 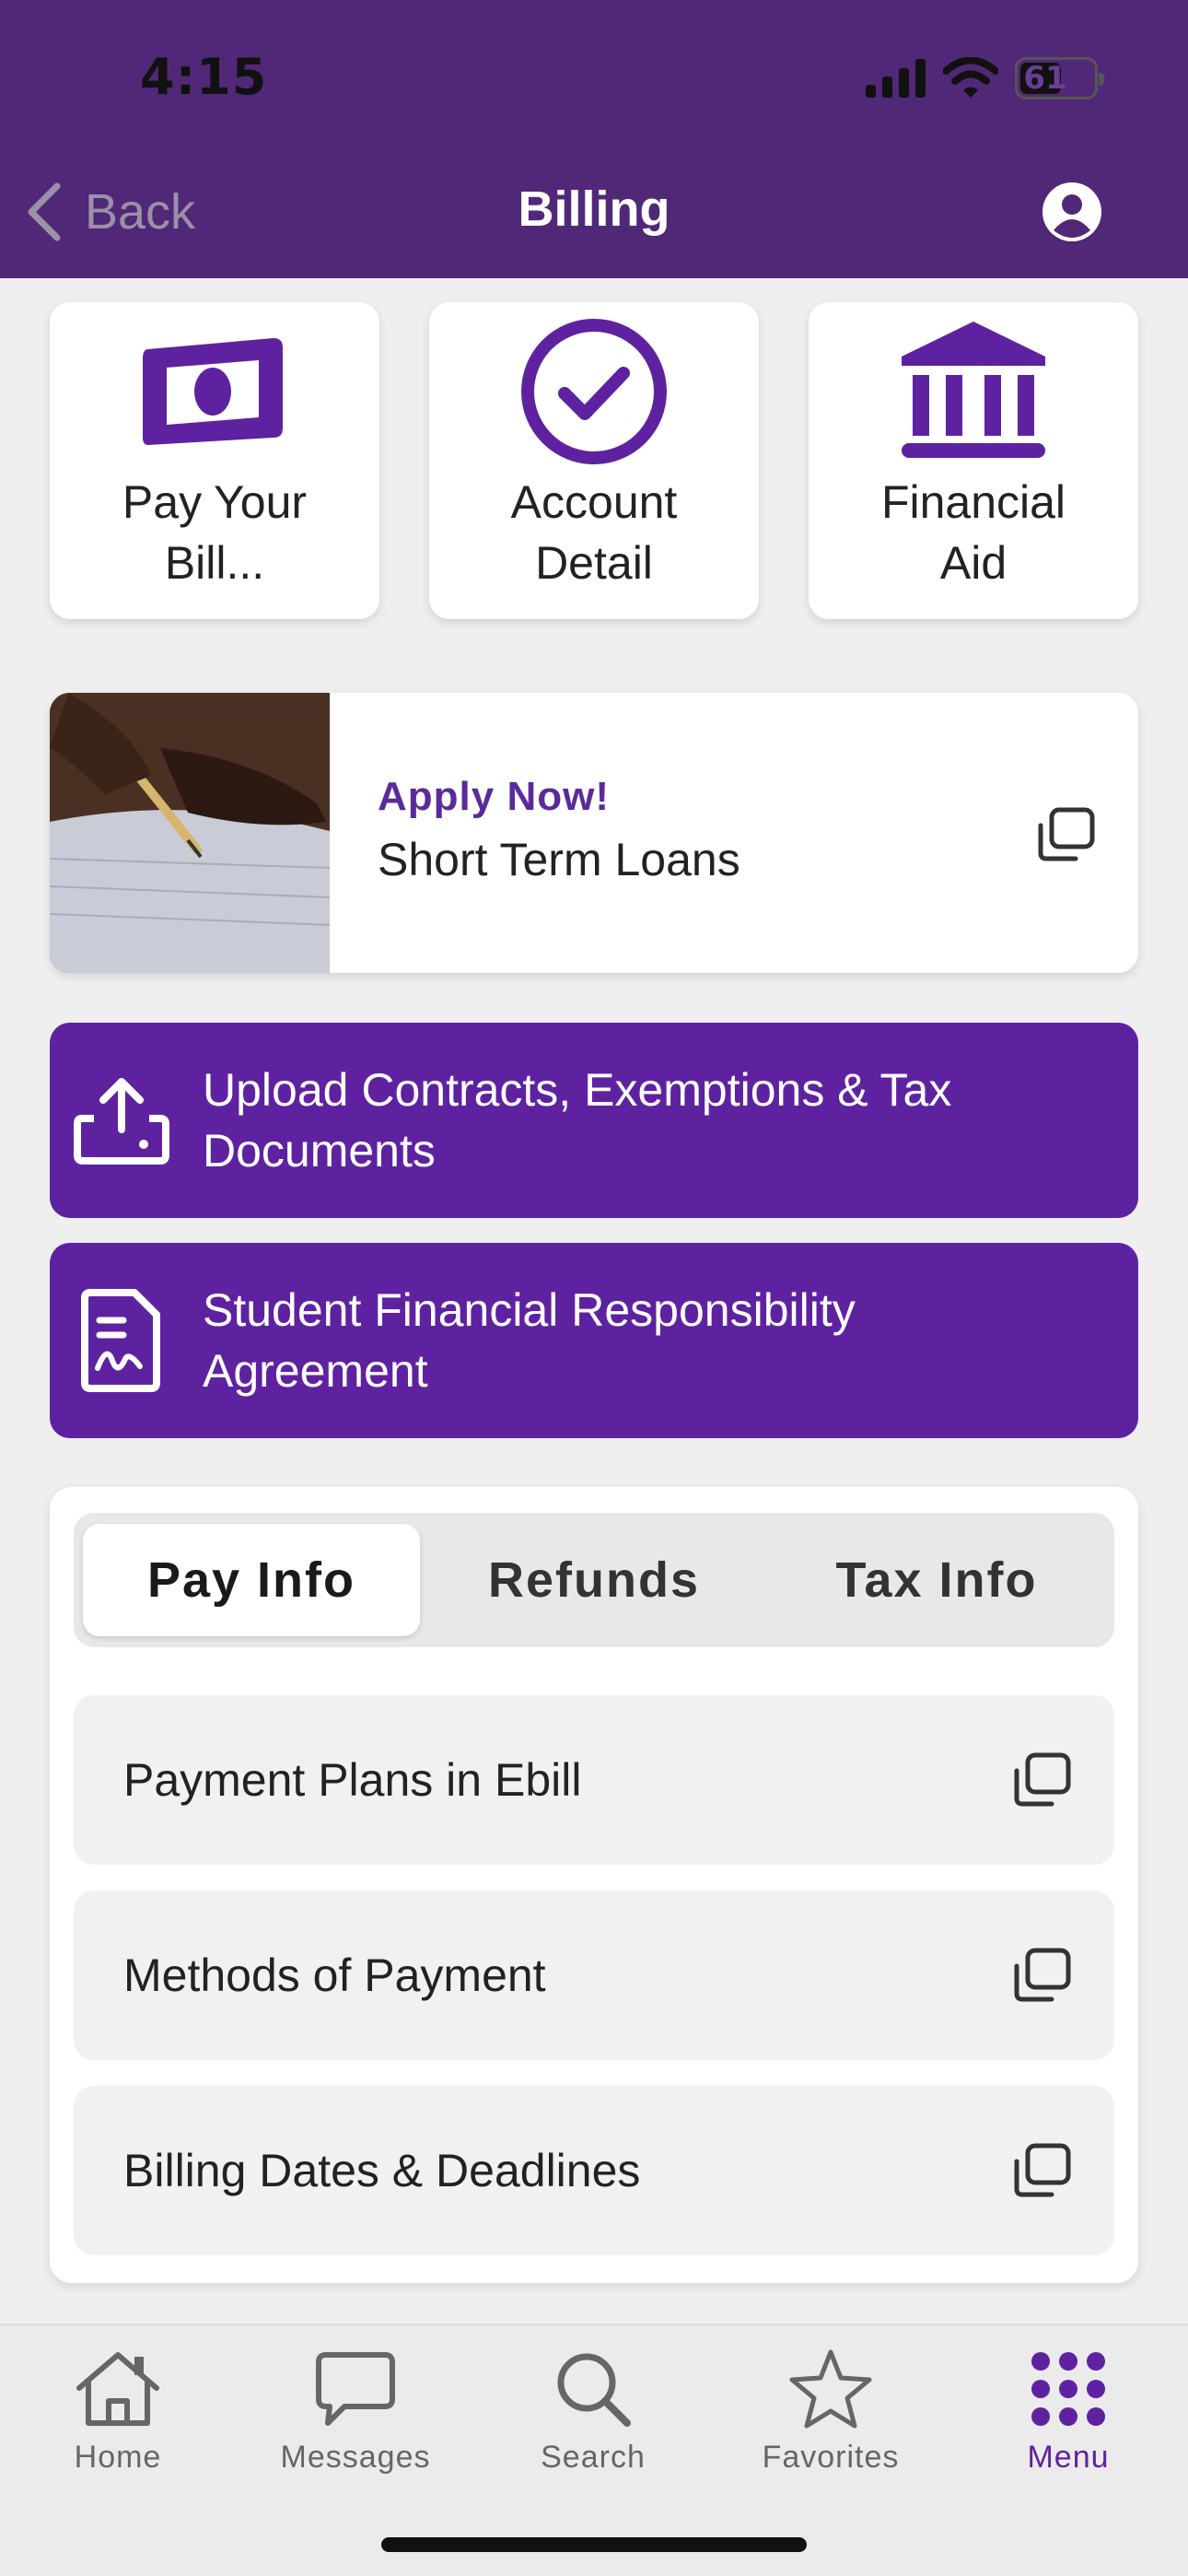 I want to click on list-item-methods-of-payment: Methods of Payment, so click(x=594, y=1975).